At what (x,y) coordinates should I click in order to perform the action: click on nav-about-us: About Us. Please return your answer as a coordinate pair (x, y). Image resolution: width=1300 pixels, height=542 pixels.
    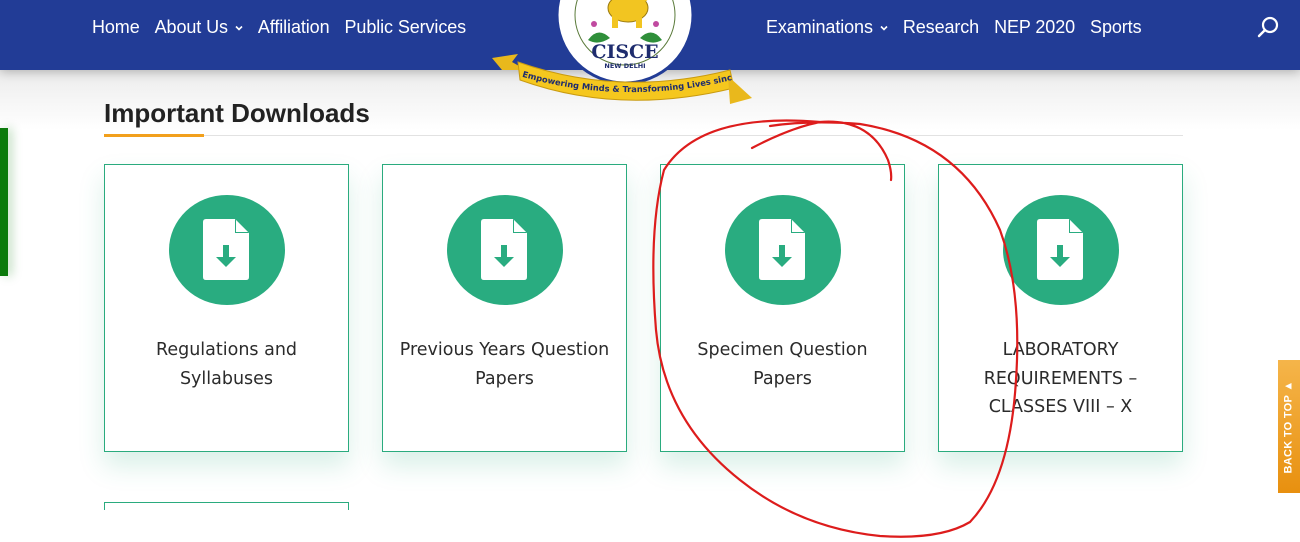
    Looking at the image, I should click on (199, 27).